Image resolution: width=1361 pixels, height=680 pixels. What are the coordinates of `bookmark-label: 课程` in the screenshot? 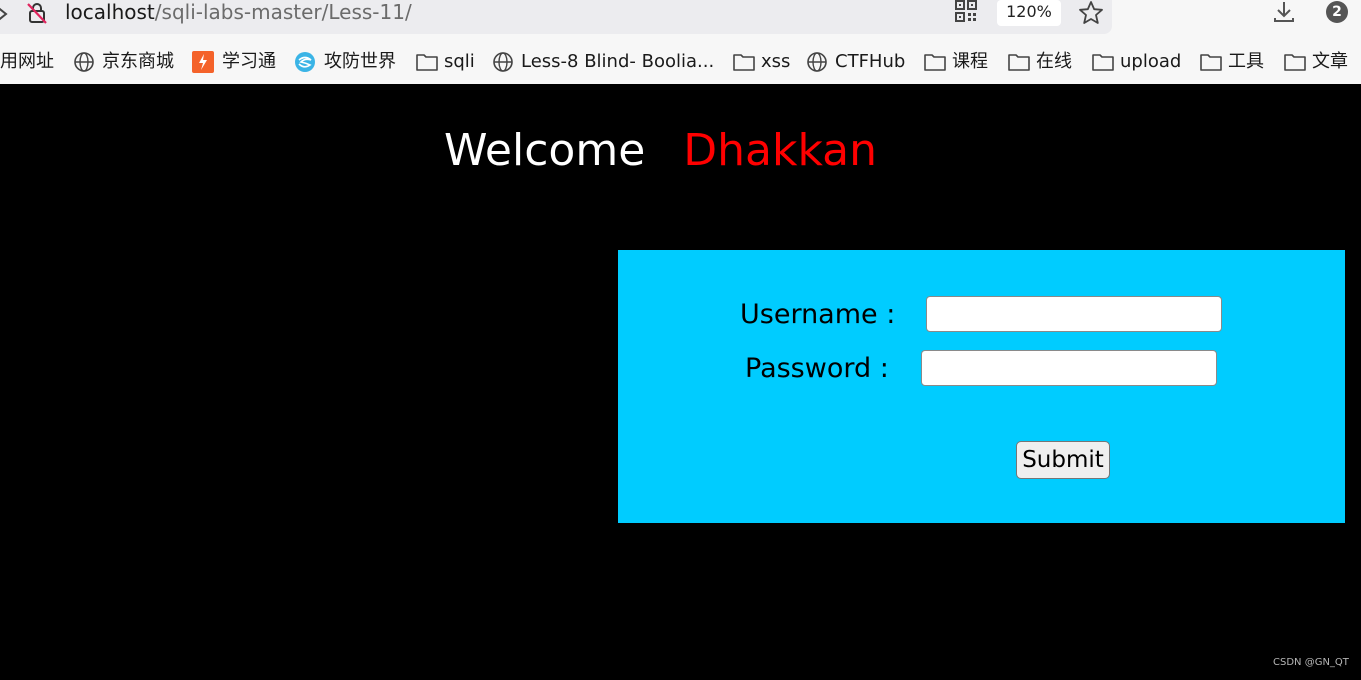 It's located at (970, 61).